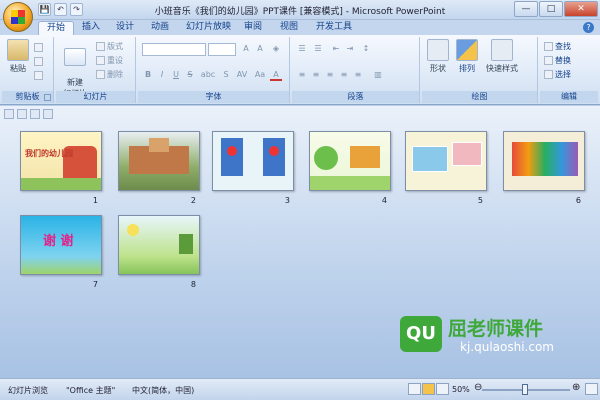 The width and height of the screenshot is (600, 400). Describe the element at coordinates (442, 389) in the screenshot. I see `slideshow-view-icon` at that location.